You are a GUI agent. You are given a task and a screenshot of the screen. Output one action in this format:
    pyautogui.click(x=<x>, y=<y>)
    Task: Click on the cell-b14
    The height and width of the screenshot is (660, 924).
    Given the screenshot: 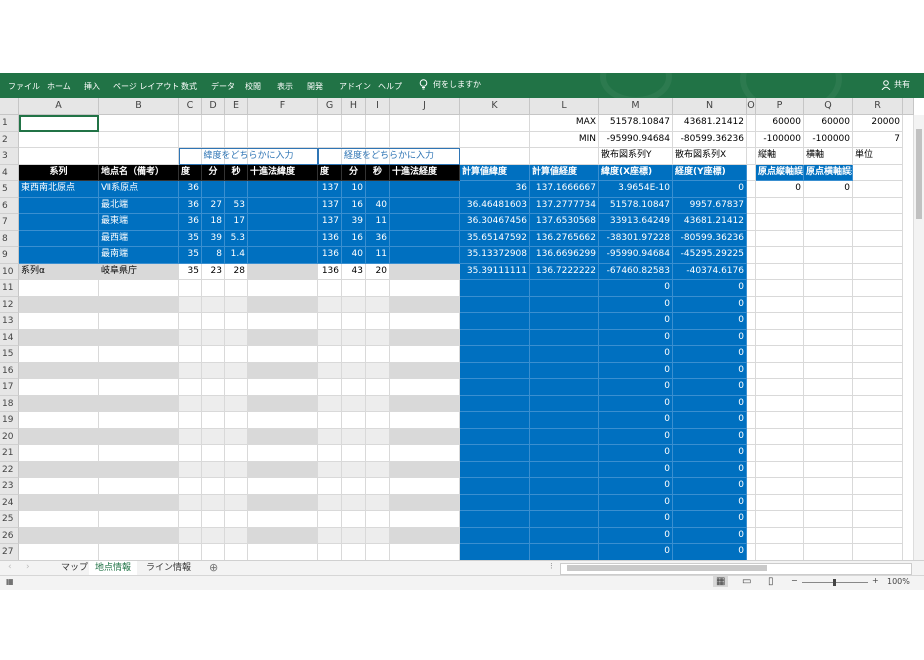 What is the action you would take?
    pyautogui.click(x=139, y=337)
    